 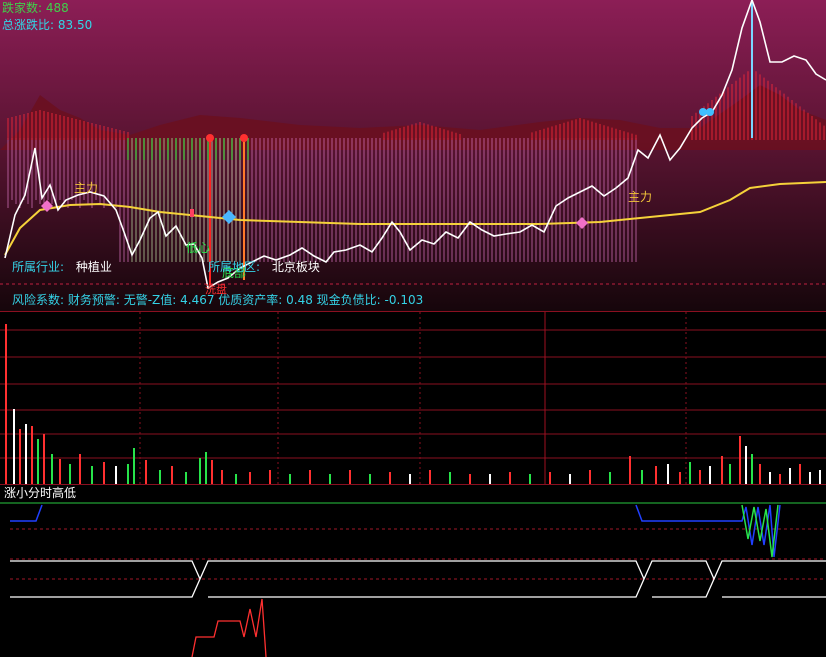 I want to click on small-marker-icon, so click(x=192, y=213).